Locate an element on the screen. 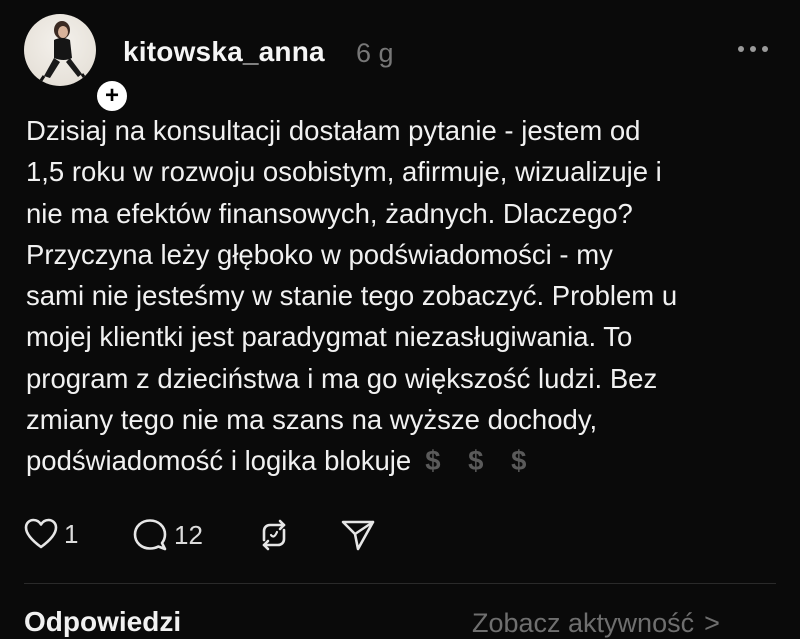 The width and height of the screenshot is (800, 639). avatar-photo-icon is located at coordinates (63, 52).